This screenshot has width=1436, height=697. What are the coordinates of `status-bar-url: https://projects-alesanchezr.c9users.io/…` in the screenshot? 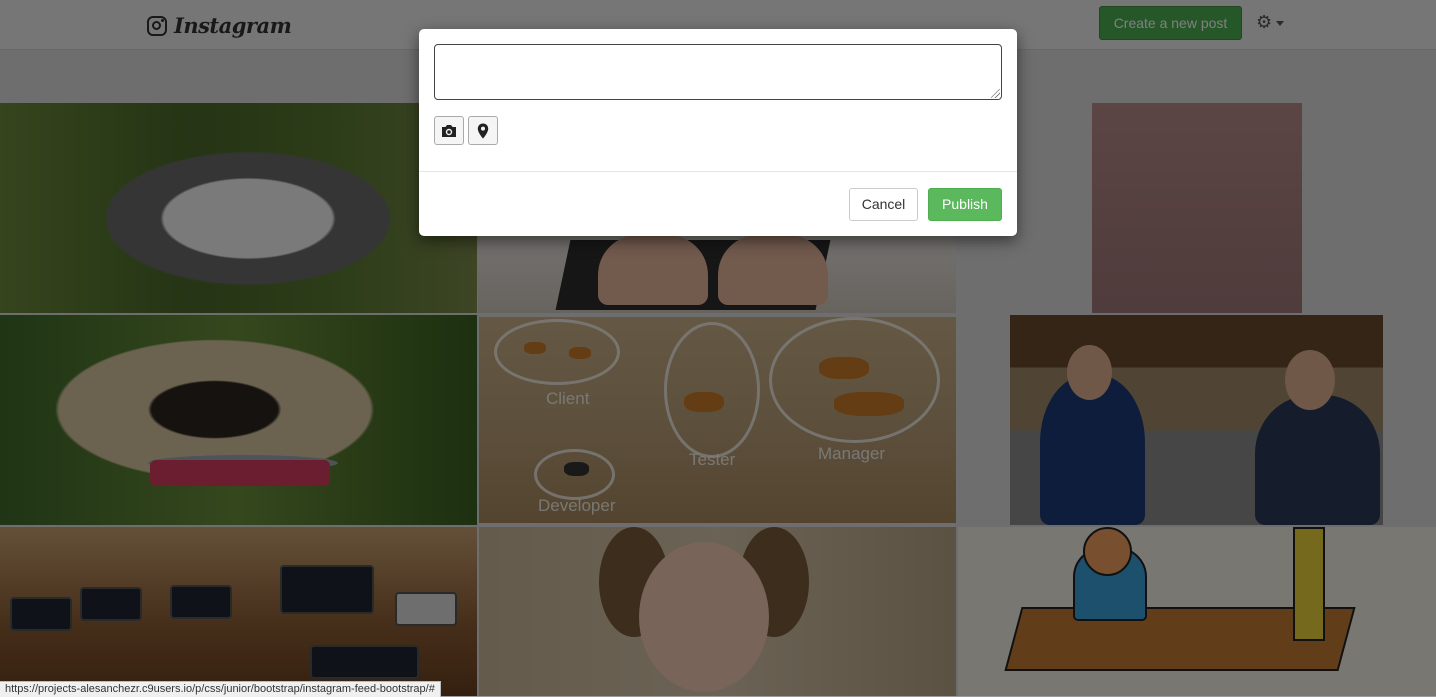 It's located at (220, 689).